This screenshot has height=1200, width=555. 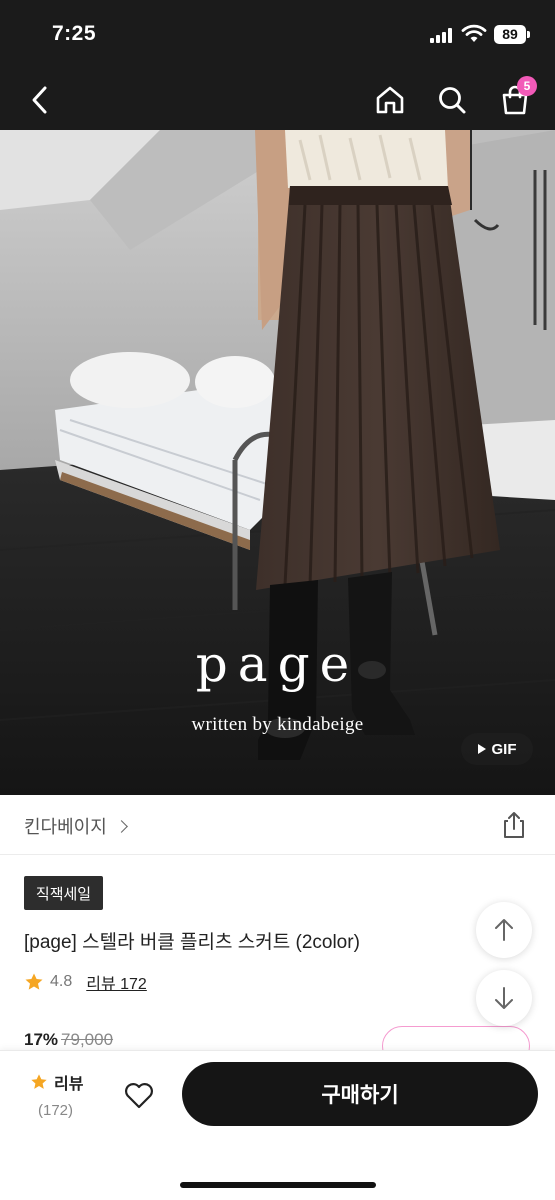 I want to click on brand-name: 킨다베이지, so click(x=65, y=827).